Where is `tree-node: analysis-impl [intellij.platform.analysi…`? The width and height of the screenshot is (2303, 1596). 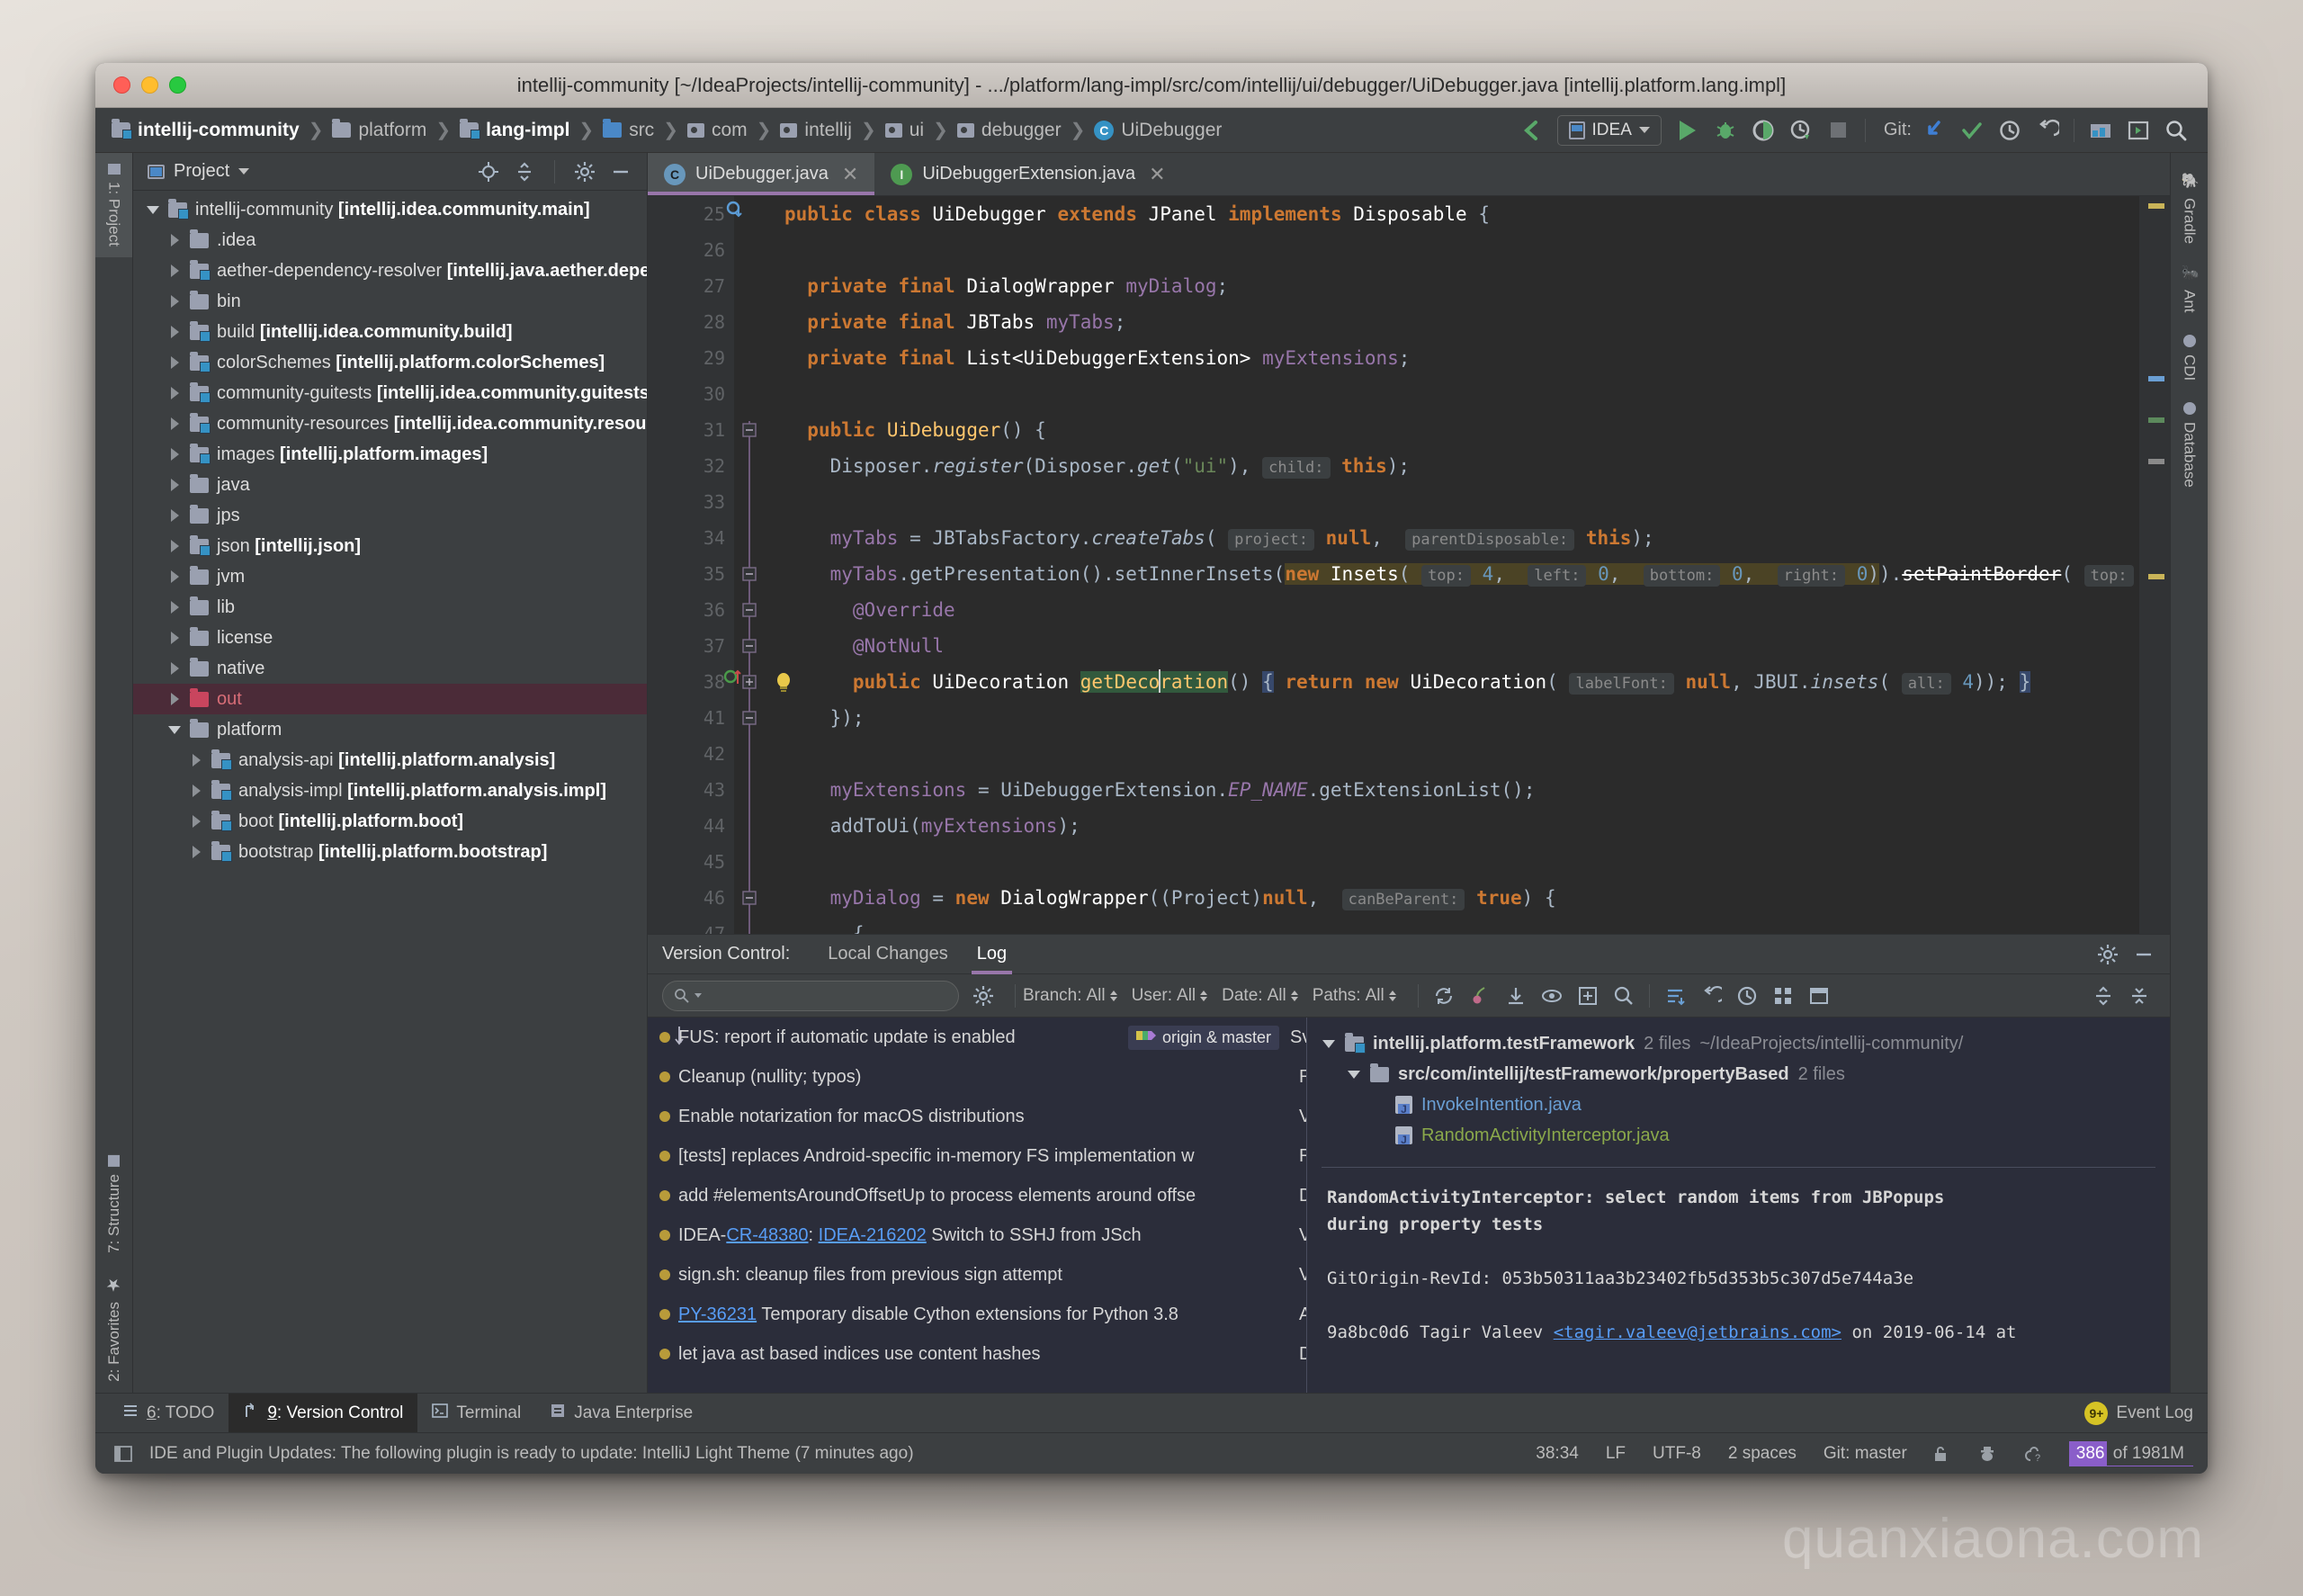 tree-node: analysis-impl [intellij.platform.analysi… is located at coordinates (390, 791).